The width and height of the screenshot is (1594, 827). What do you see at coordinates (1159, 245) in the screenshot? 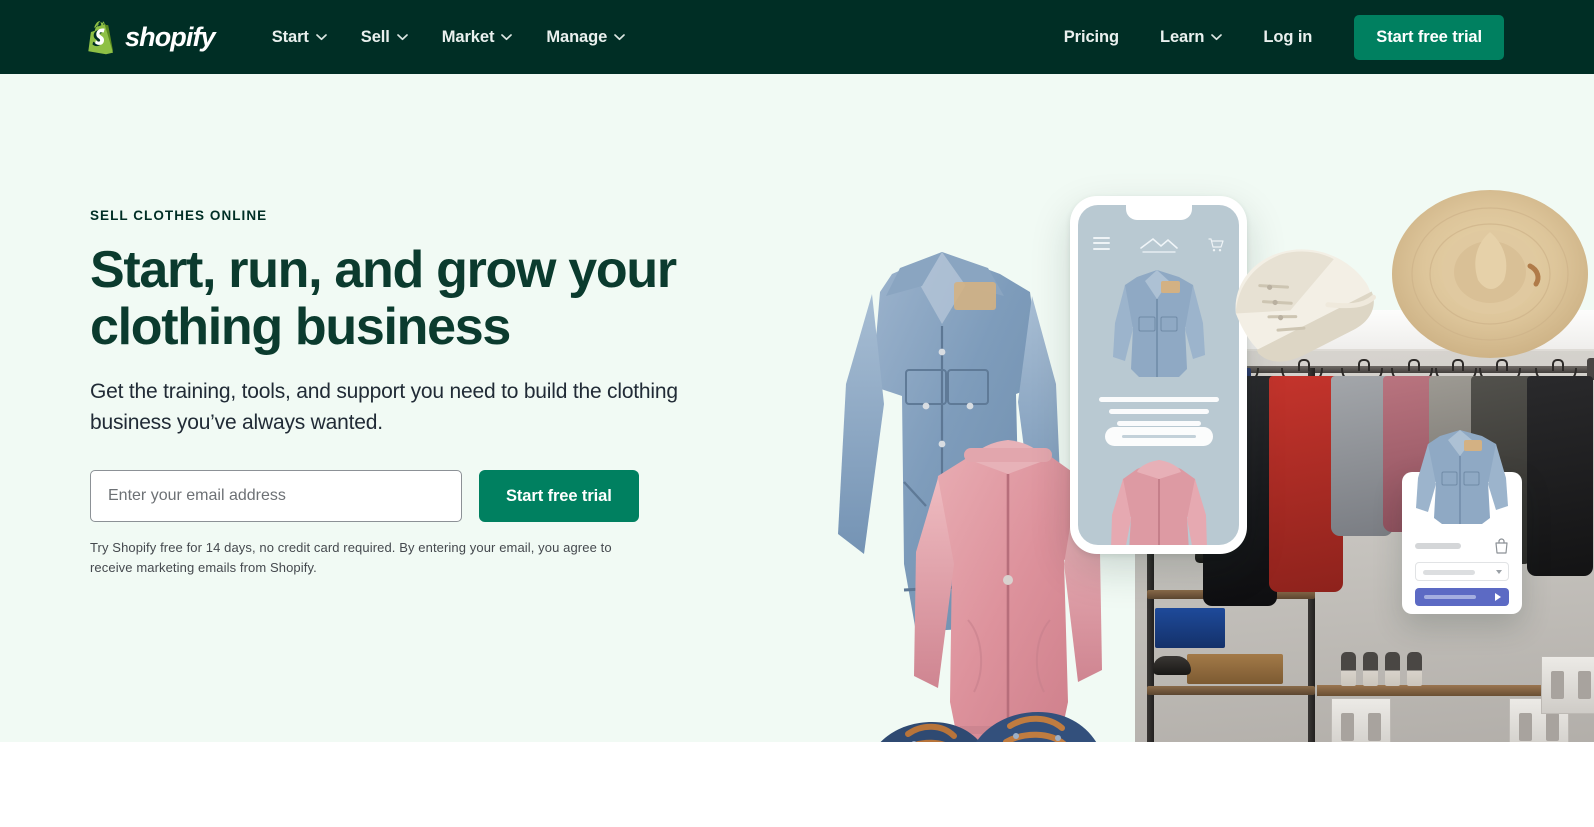
I see `store-logo-icon` at bounding box center [1159, 245].